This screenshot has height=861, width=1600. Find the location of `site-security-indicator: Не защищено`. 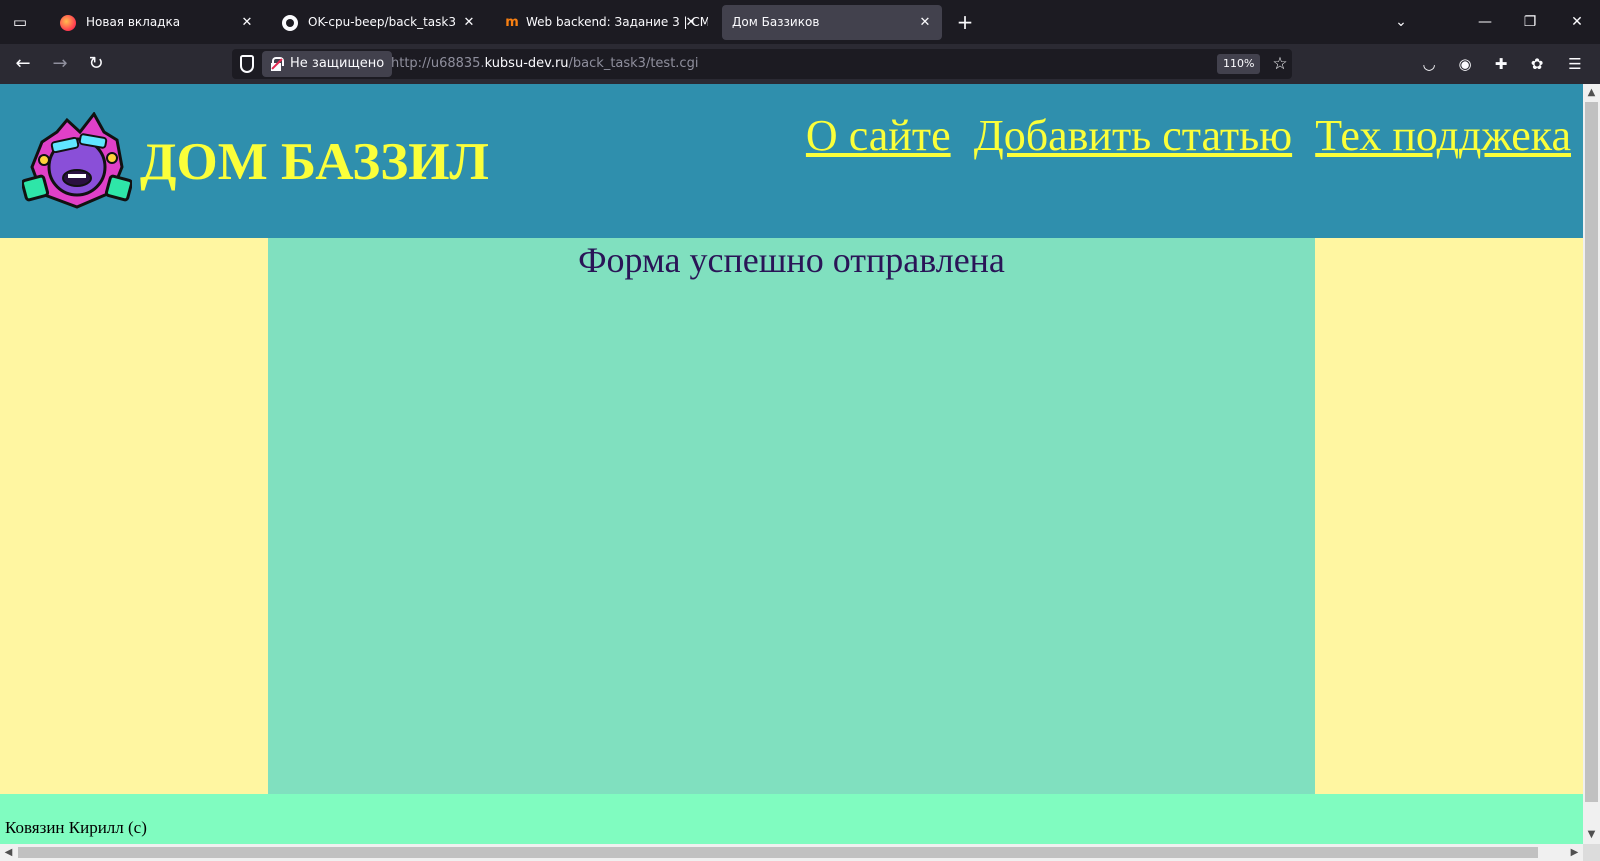

site-security-indicator: Не защищено is located at coordinates (327, 64).